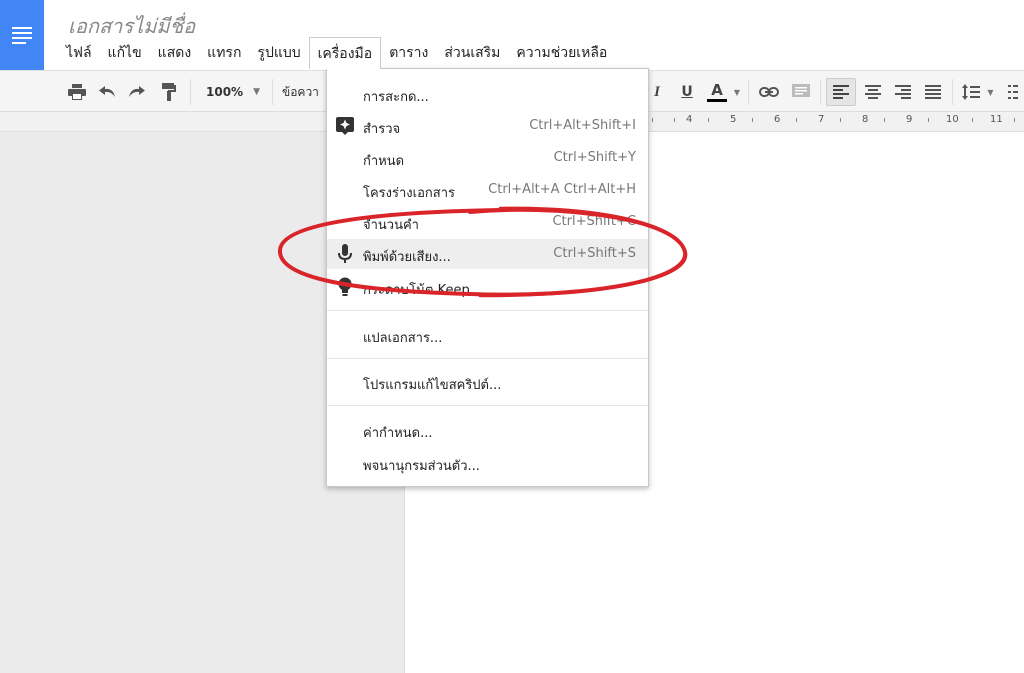  Describe the element at coordinates (304, 92) in the screenshot. I see `paragraph-style-select: ข้อควา` at that location.